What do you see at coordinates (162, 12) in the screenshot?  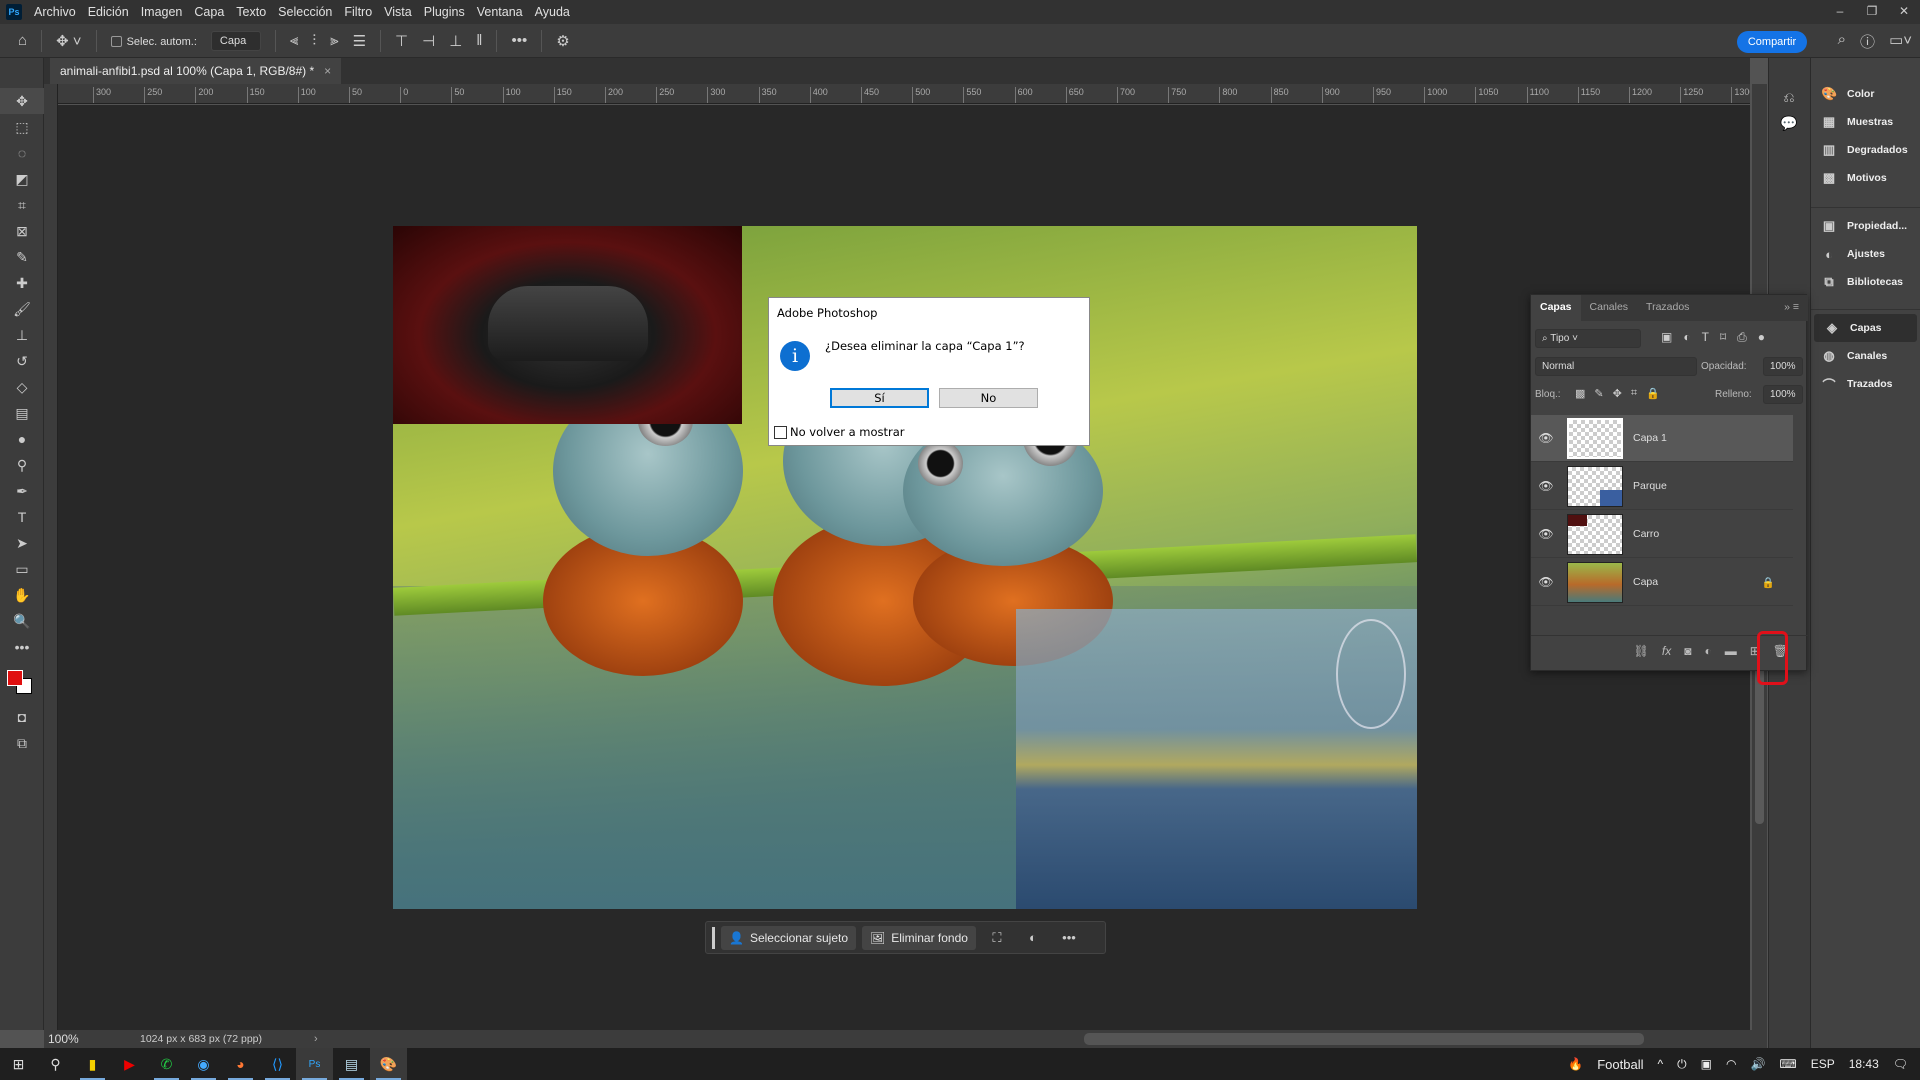 I see `menu-imagen: Imagen` at bounding box center [162, 12].